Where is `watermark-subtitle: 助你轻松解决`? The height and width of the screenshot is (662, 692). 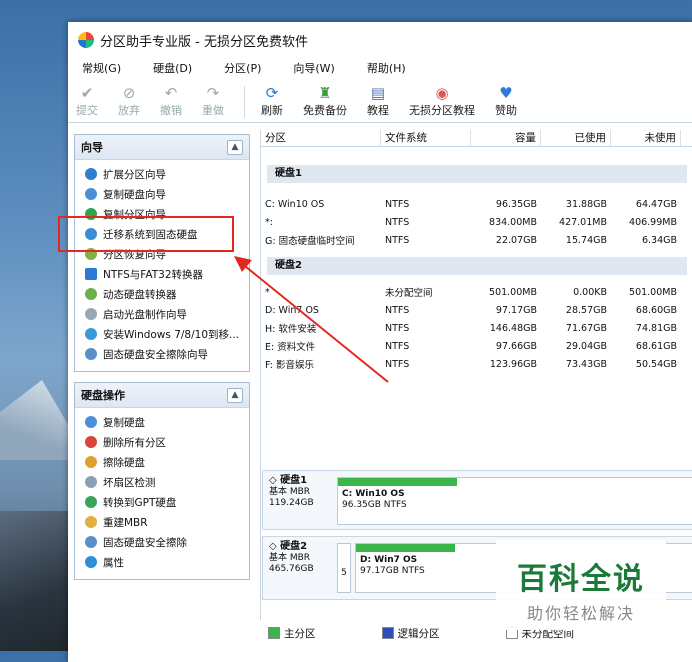
watermark-subtitle: 助你轻松解决 is located at coordinates (580, 613).